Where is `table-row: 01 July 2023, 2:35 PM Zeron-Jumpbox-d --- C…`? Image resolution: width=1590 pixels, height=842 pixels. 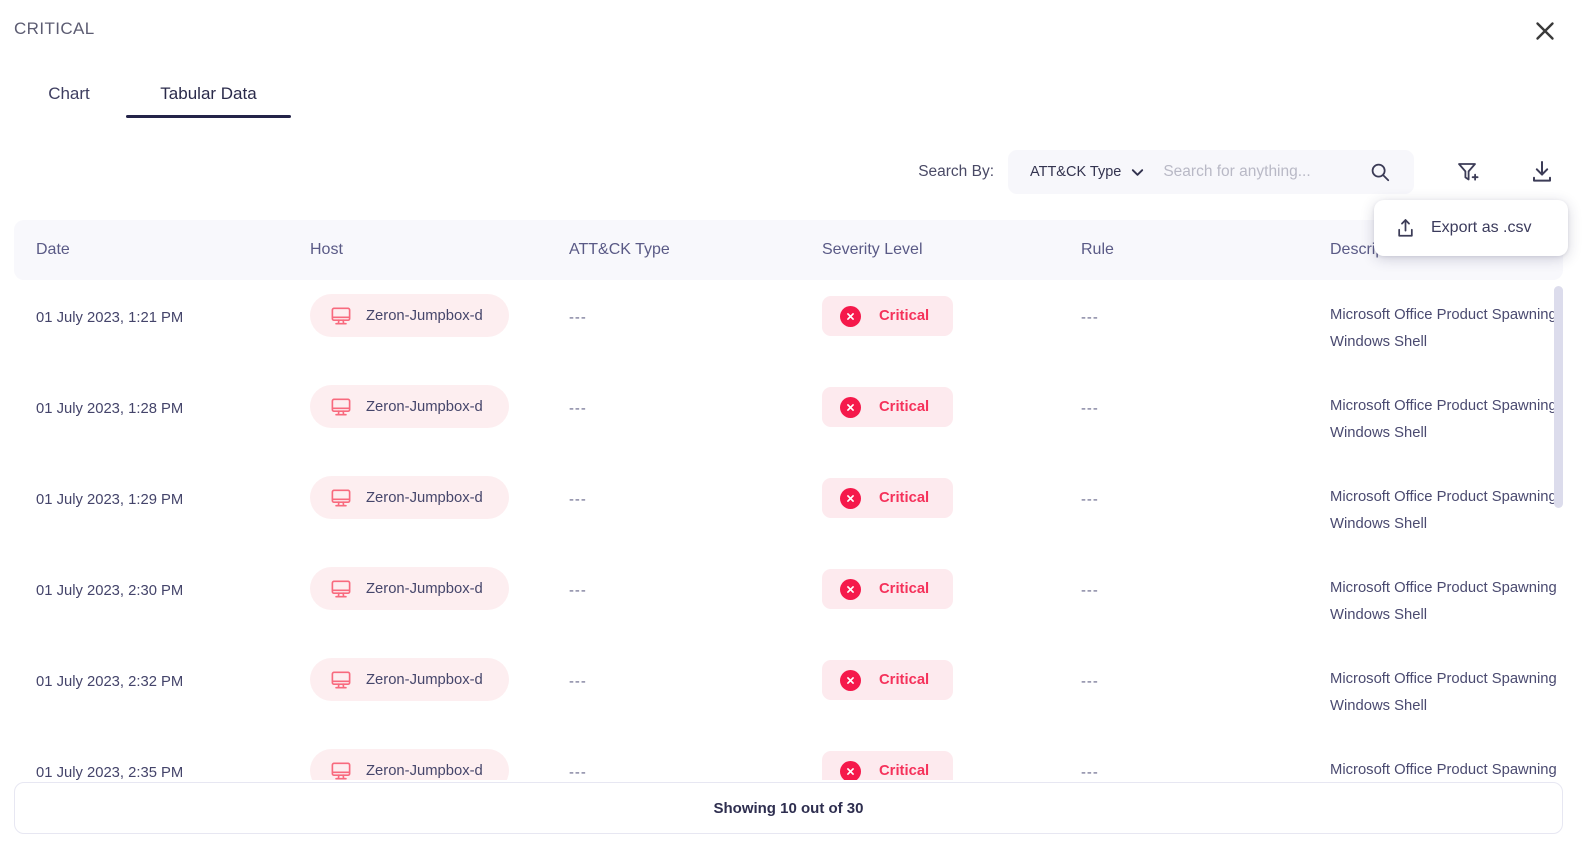 table-row: 01 July 2023, 2:35 PM Zeron-Jumpbox-d --- C… is located at coordinates (788, 757).